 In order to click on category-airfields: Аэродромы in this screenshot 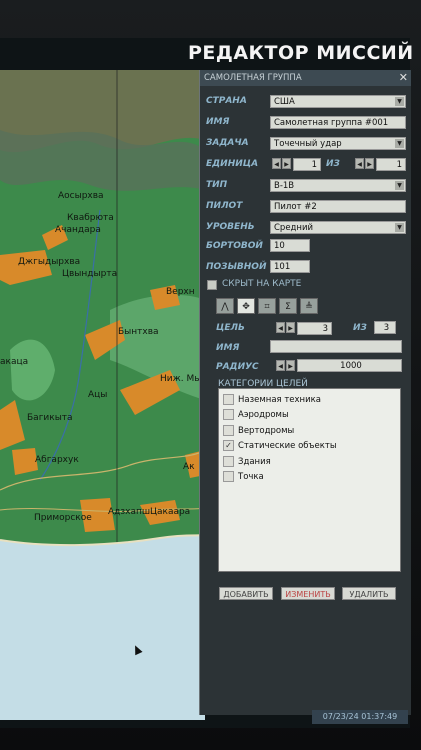, I will do `click(256, 414)`.